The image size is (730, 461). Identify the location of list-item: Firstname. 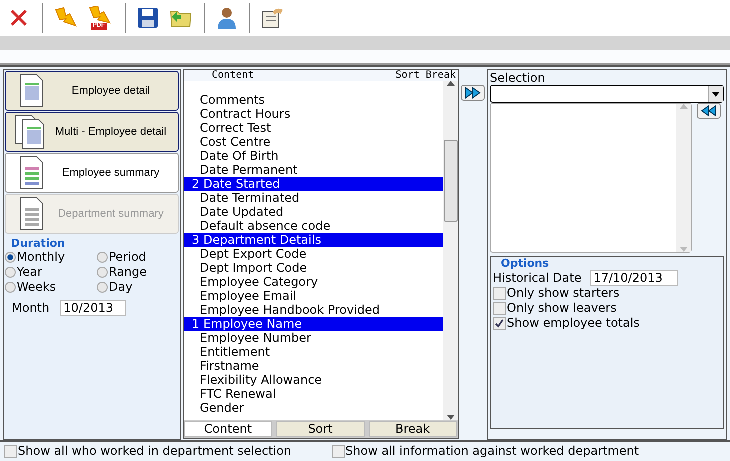
(313, 366).